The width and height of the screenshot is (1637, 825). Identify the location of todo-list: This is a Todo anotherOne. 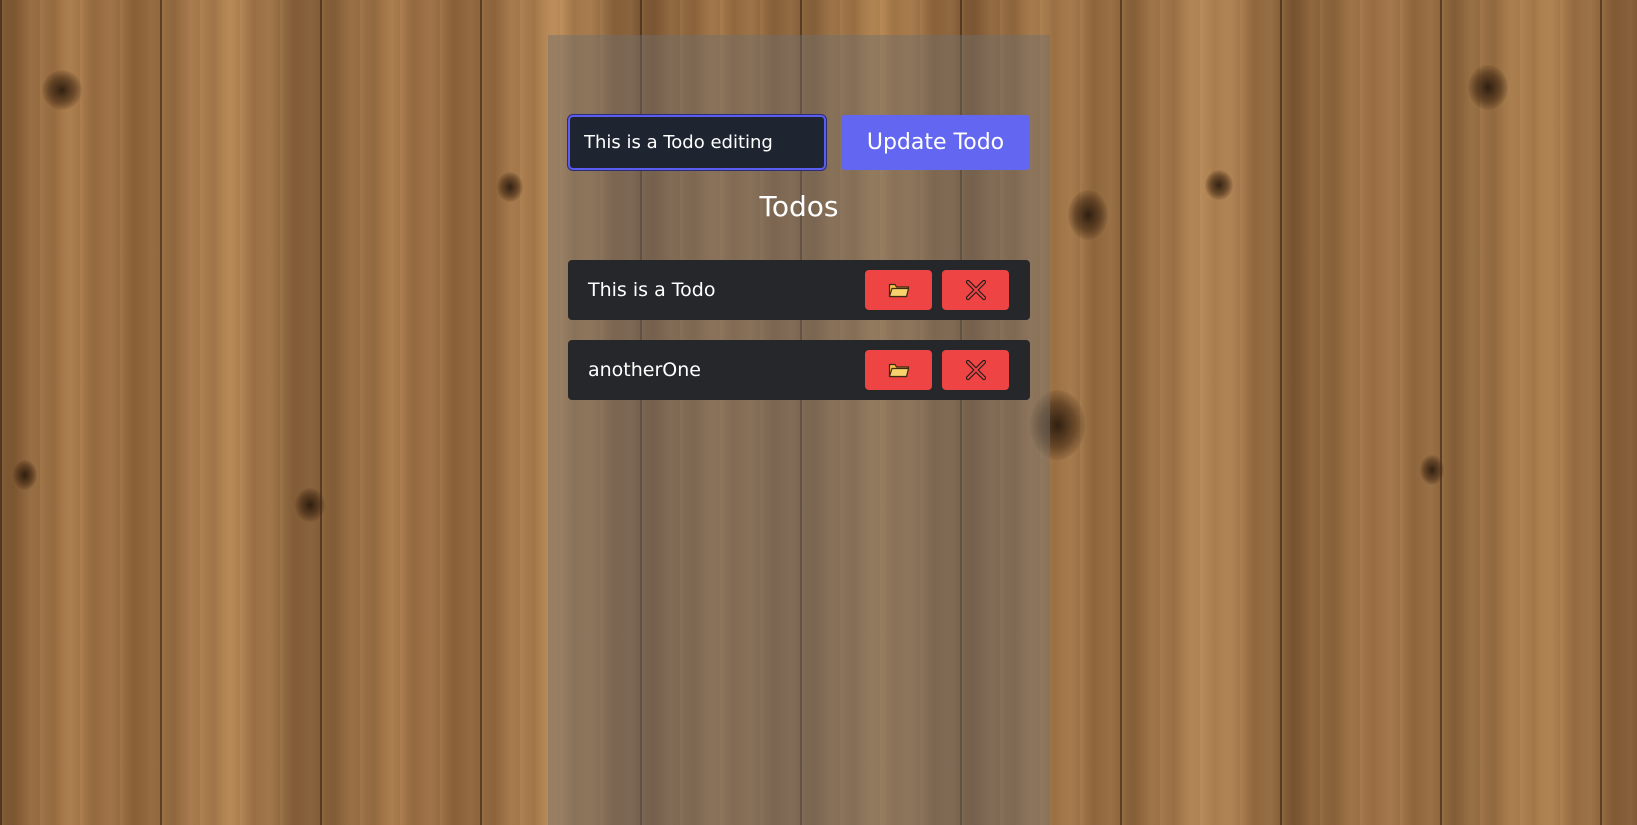
(799, 340).